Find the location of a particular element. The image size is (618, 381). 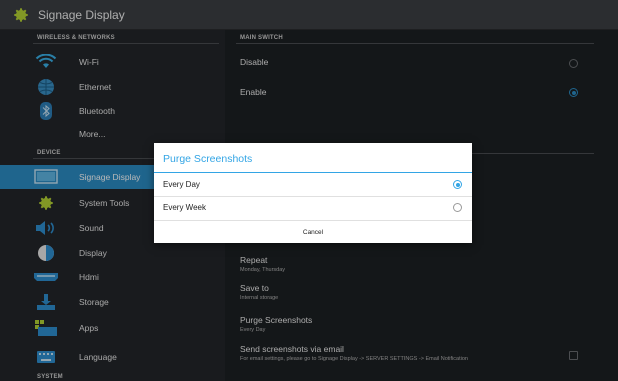

option-divider is located at coordinates (313, 220).